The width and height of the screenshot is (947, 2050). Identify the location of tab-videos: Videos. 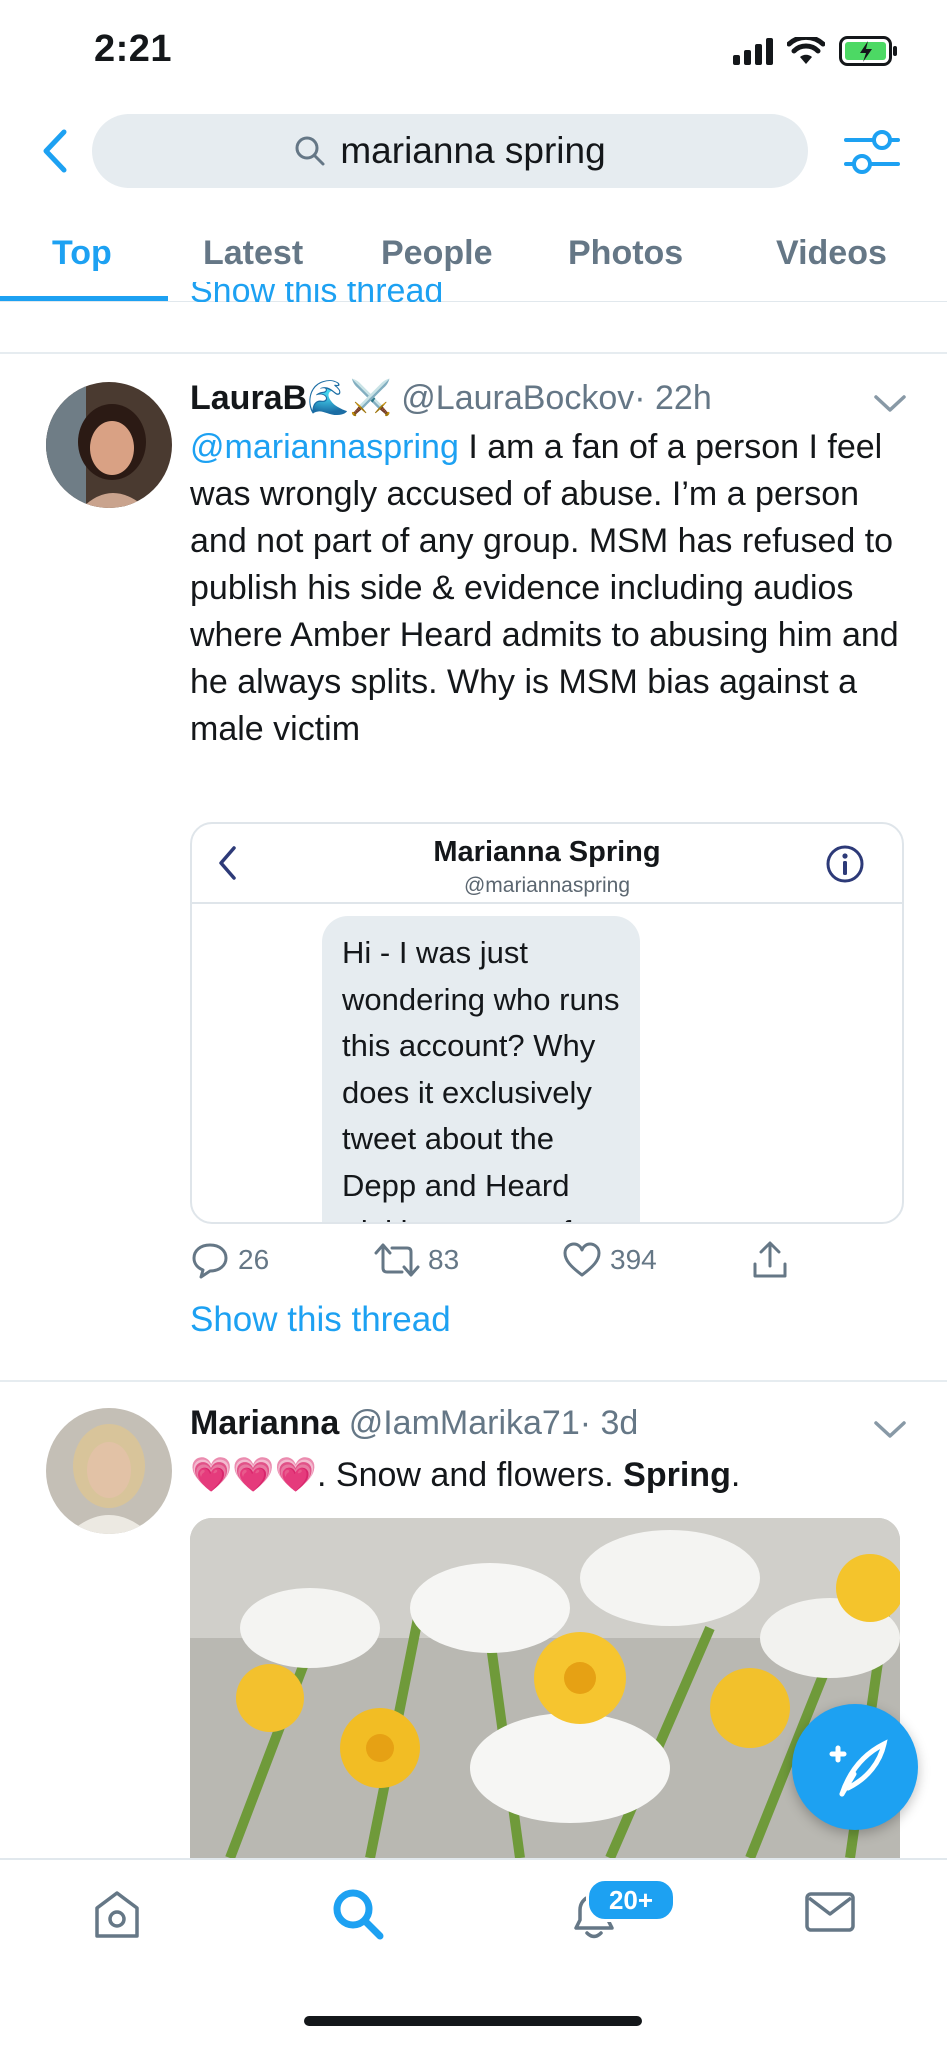
(831, 253).